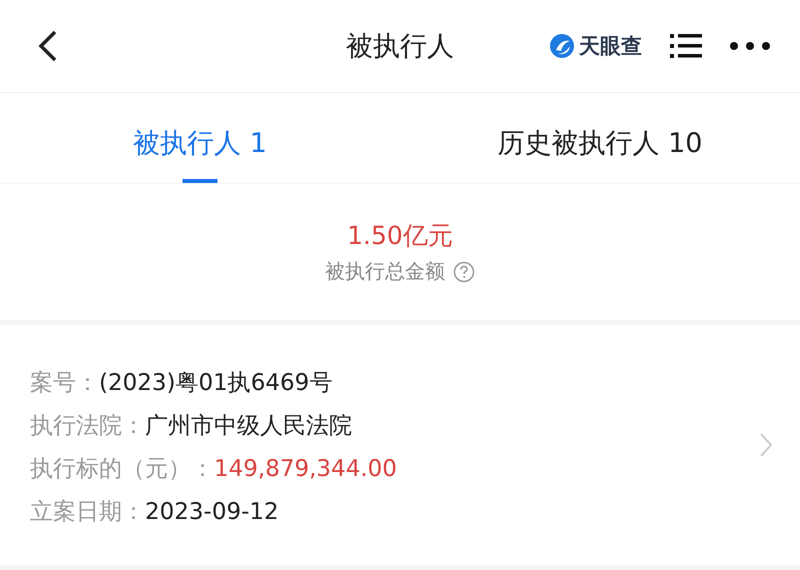  I want to click on field-label: 执行标的（元）：, so click(122, 469).